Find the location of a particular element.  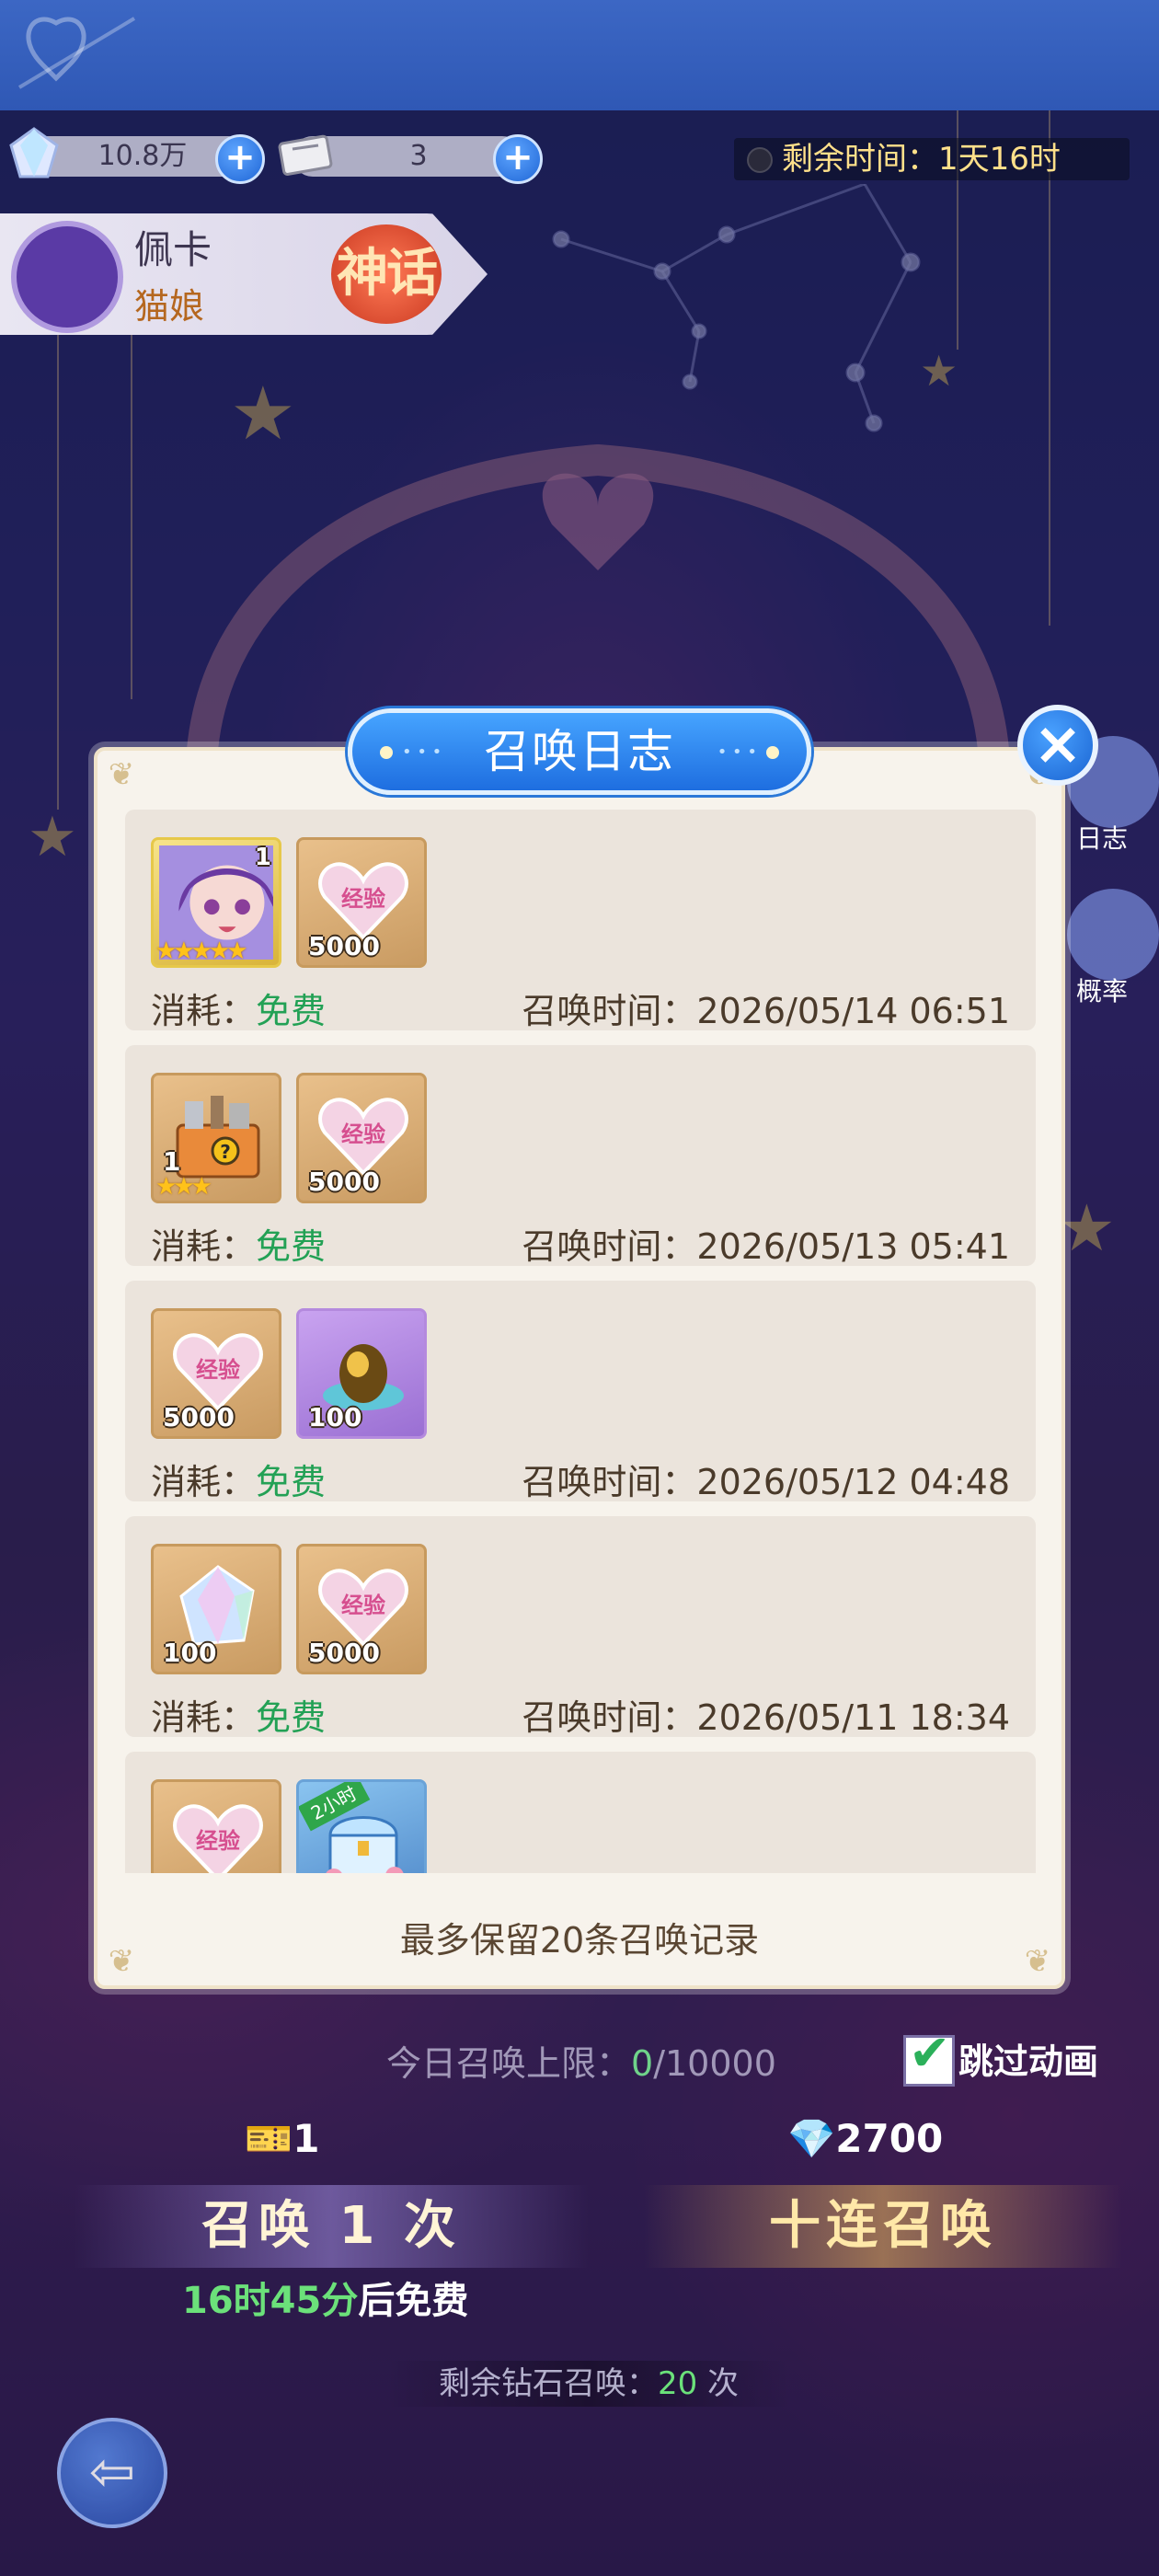

log-entry: 经验 5000 100 消耗：免费 召唤时间：2026/05/12 04:48 is located at coordinates (580, 1392).